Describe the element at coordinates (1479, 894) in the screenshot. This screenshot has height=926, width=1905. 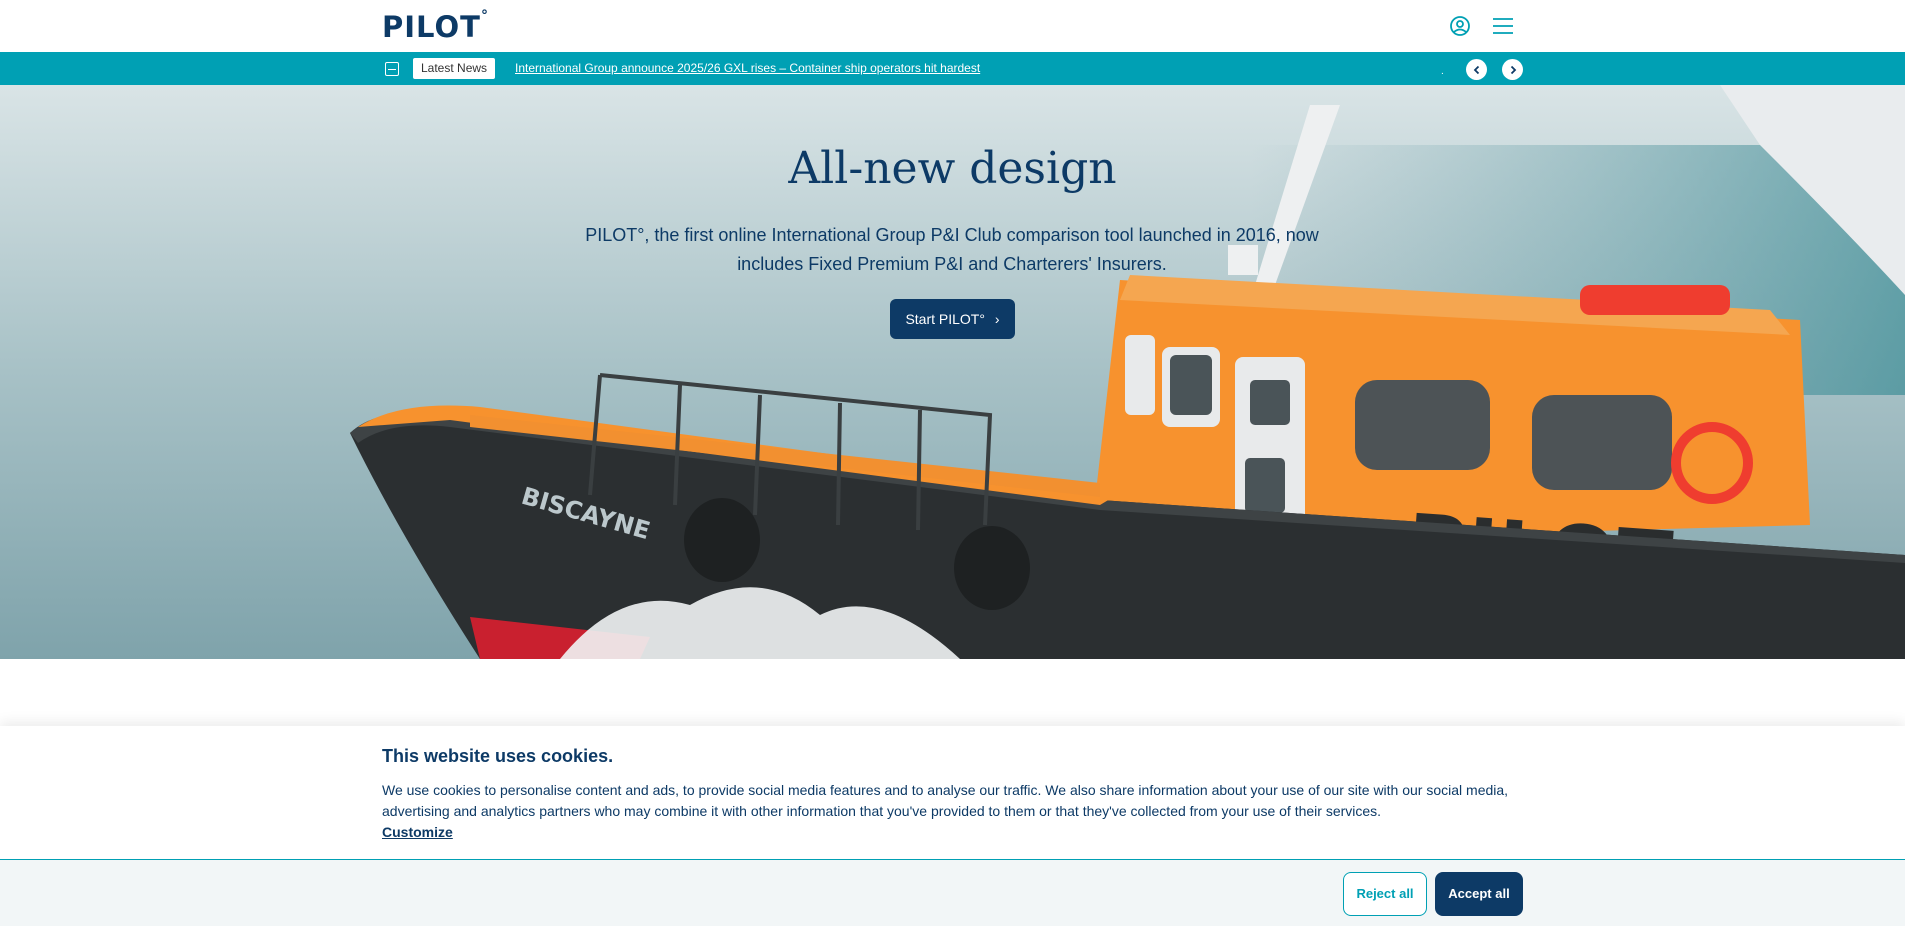
I see `accept-all-button: Accept all` at that location.